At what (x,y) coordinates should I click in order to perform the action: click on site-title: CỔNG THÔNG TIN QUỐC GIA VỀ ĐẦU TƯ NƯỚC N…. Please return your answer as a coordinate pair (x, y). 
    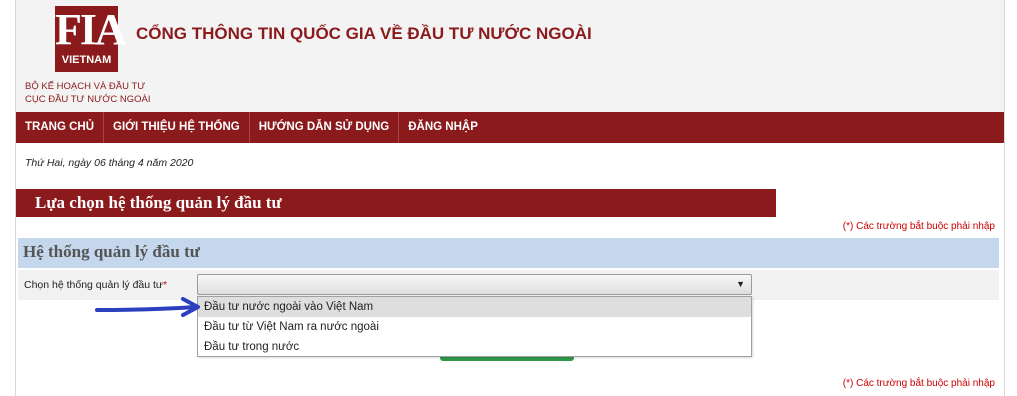
    Looking at the image, I should click on (364, 33).